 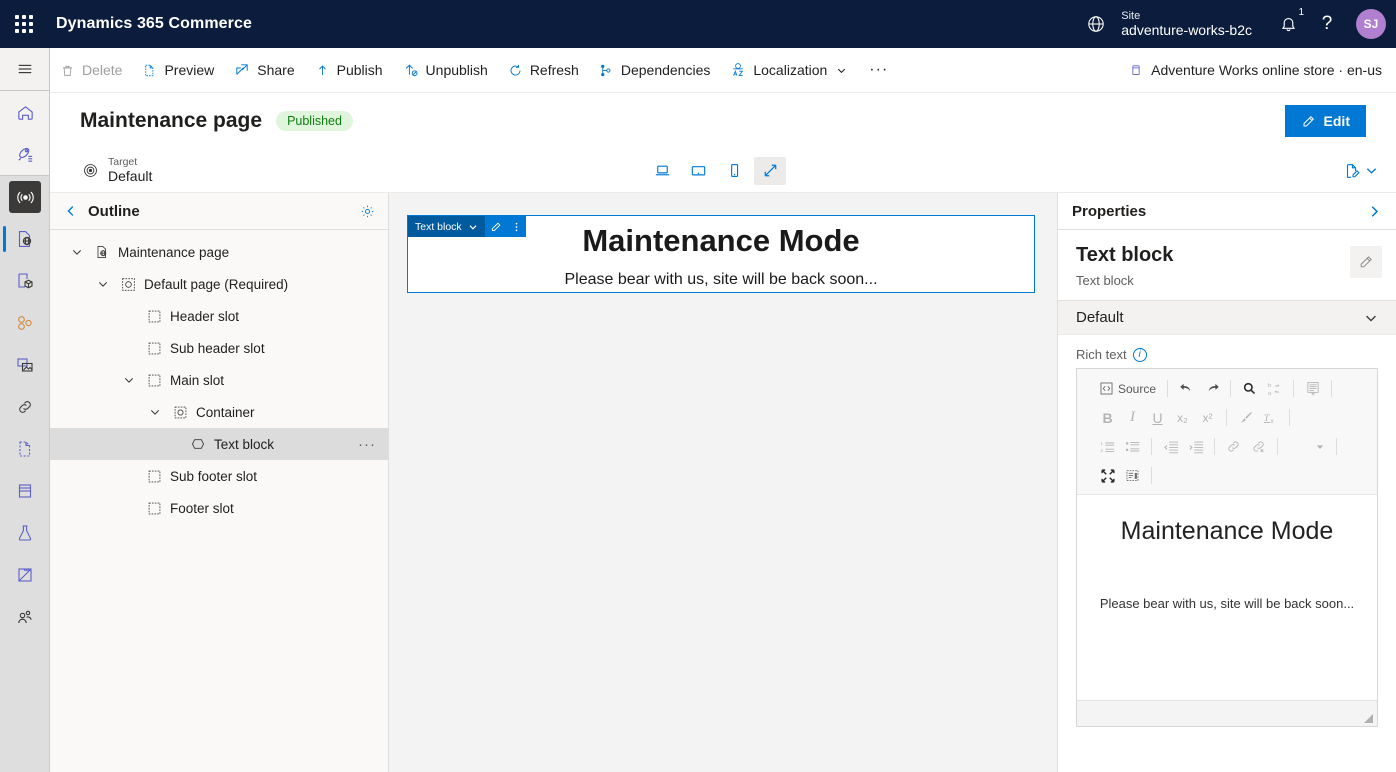 What do you see at coordinates (25, 491) in the screenshot?
I see `rail-item-layouts` at bounding box center [25, 491].